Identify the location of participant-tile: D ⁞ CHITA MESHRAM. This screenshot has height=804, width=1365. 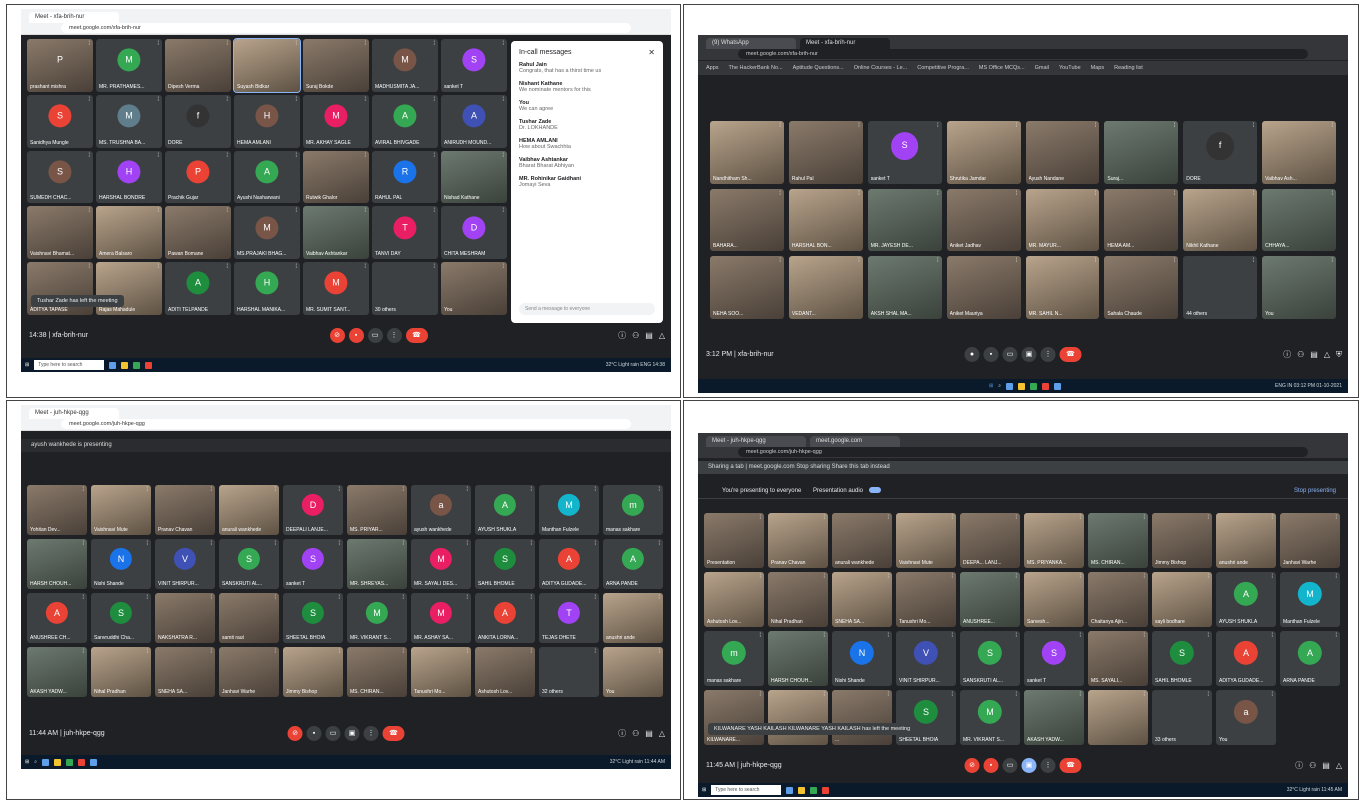
(474, 233).